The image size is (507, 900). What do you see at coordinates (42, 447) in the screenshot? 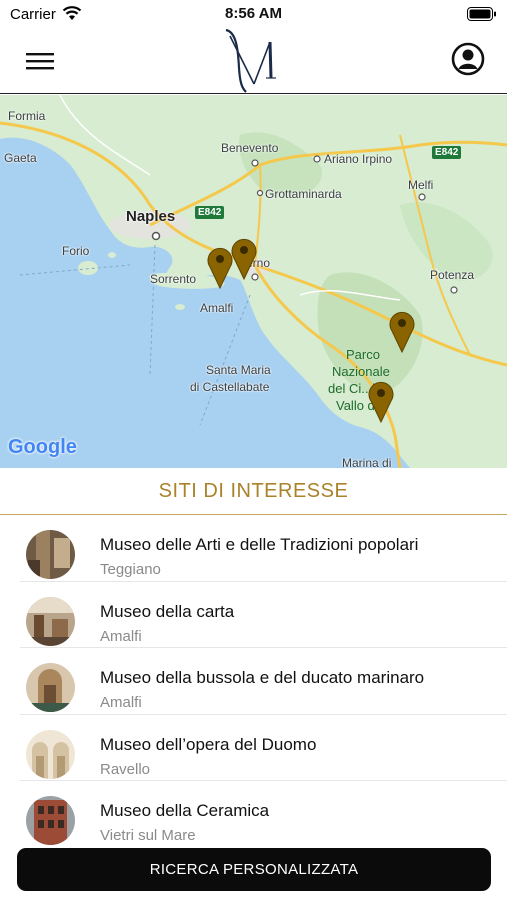
I see `google-logo: Google` at bounding box center [42, 447].